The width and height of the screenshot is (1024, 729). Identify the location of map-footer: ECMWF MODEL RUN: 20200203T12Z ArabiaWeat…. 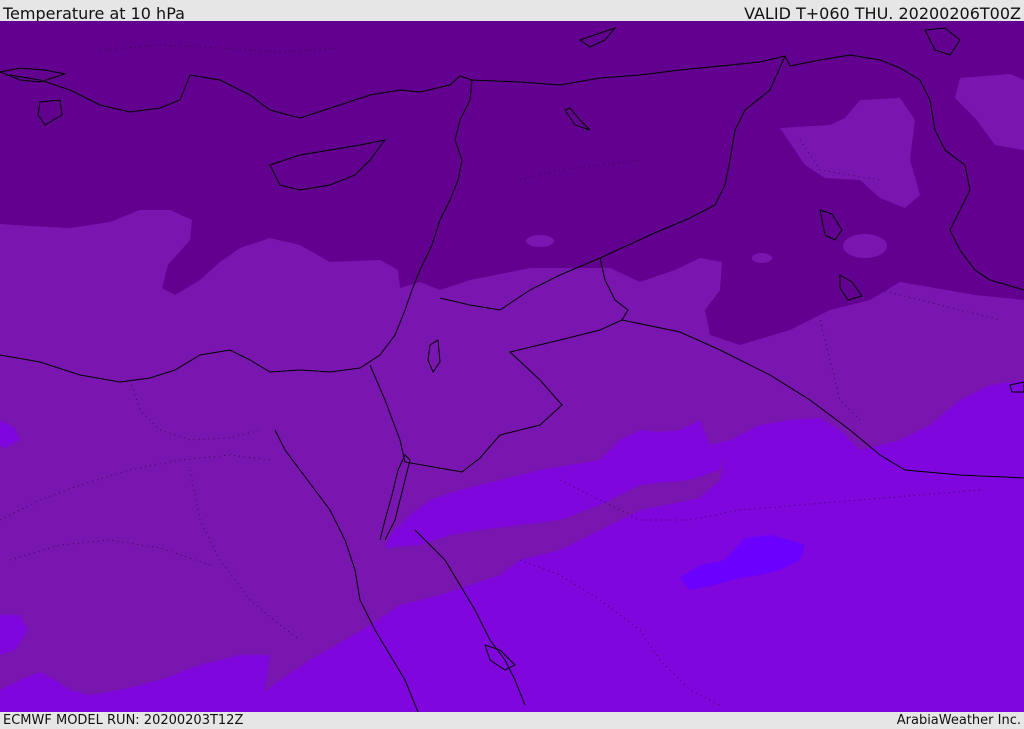
(512, 720).